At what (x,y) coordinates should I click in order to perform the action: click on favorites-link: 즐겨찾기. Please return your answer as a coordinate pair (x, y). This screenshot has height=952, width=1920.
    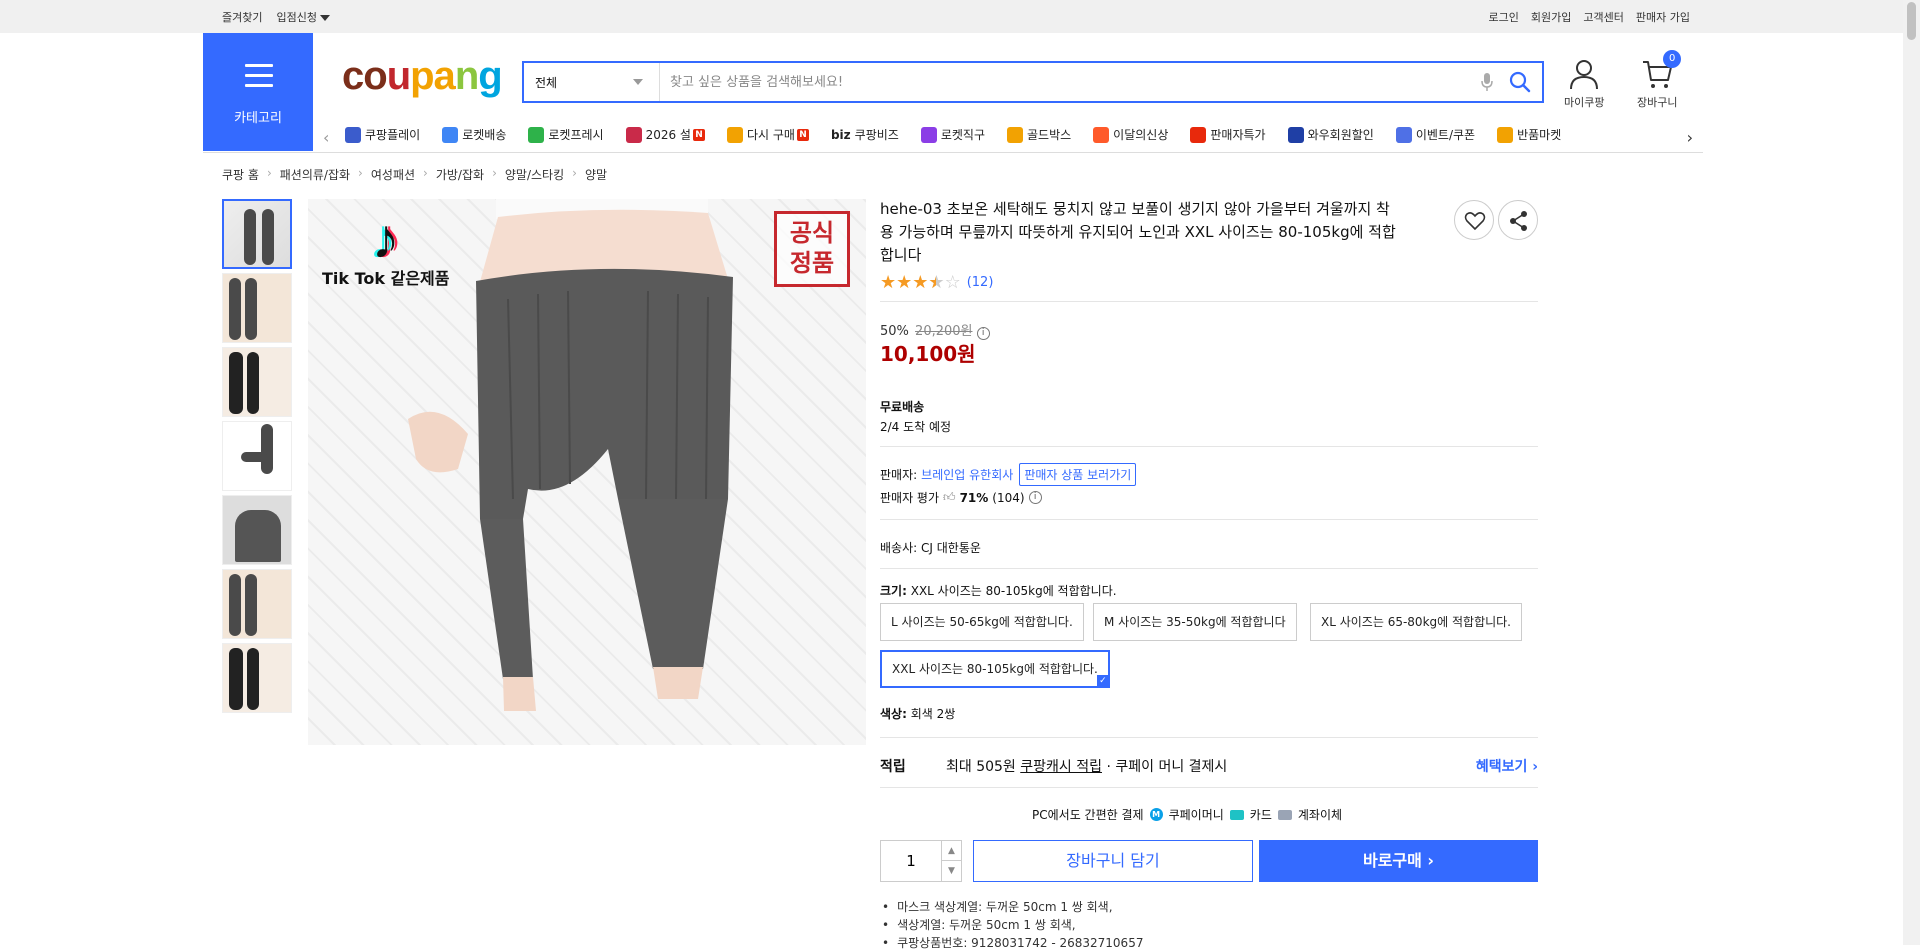
    Looking at the image, I should click on (242, 17).